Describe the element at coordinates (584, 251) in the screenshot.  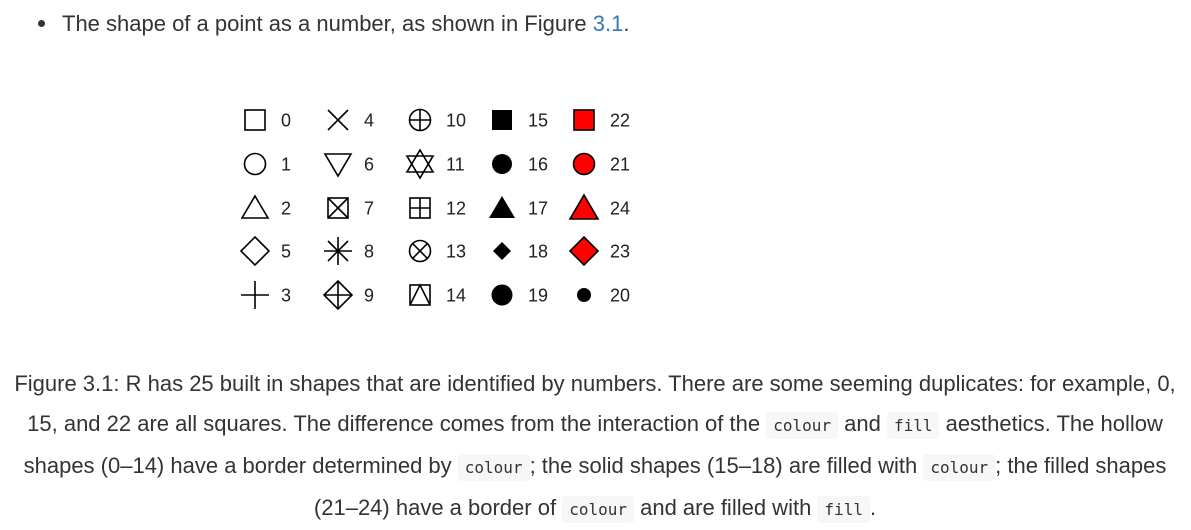
I see `shape-23-icon` at that location.